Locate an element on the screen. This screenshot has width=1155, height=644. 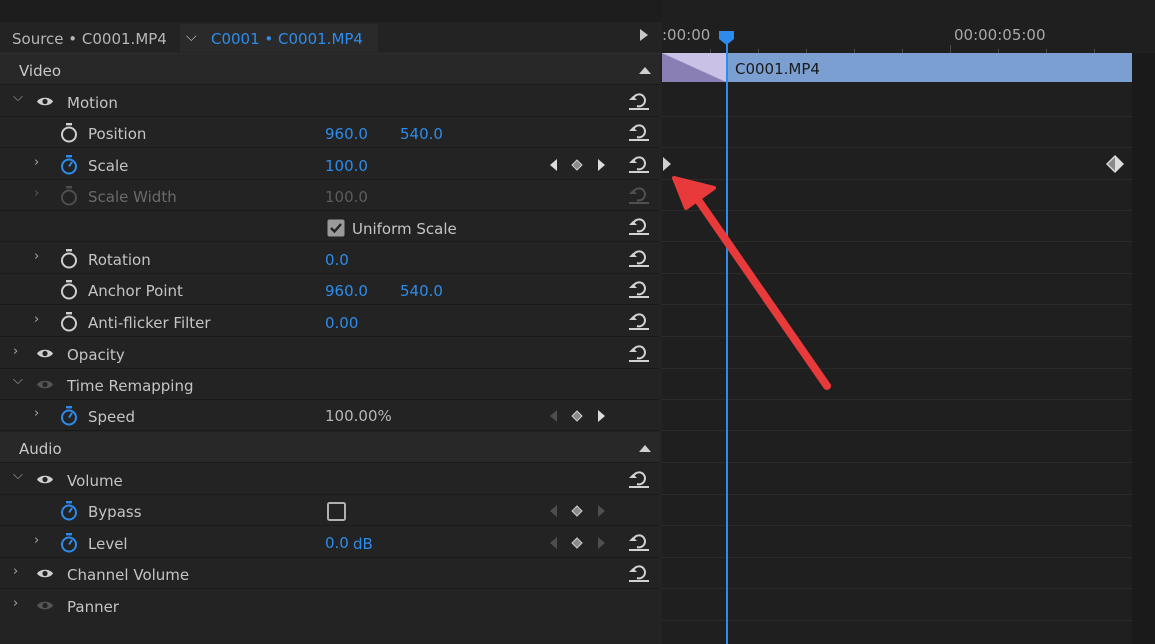
param-scale: › Scale 100.0 is located at coordinates (330, 164).